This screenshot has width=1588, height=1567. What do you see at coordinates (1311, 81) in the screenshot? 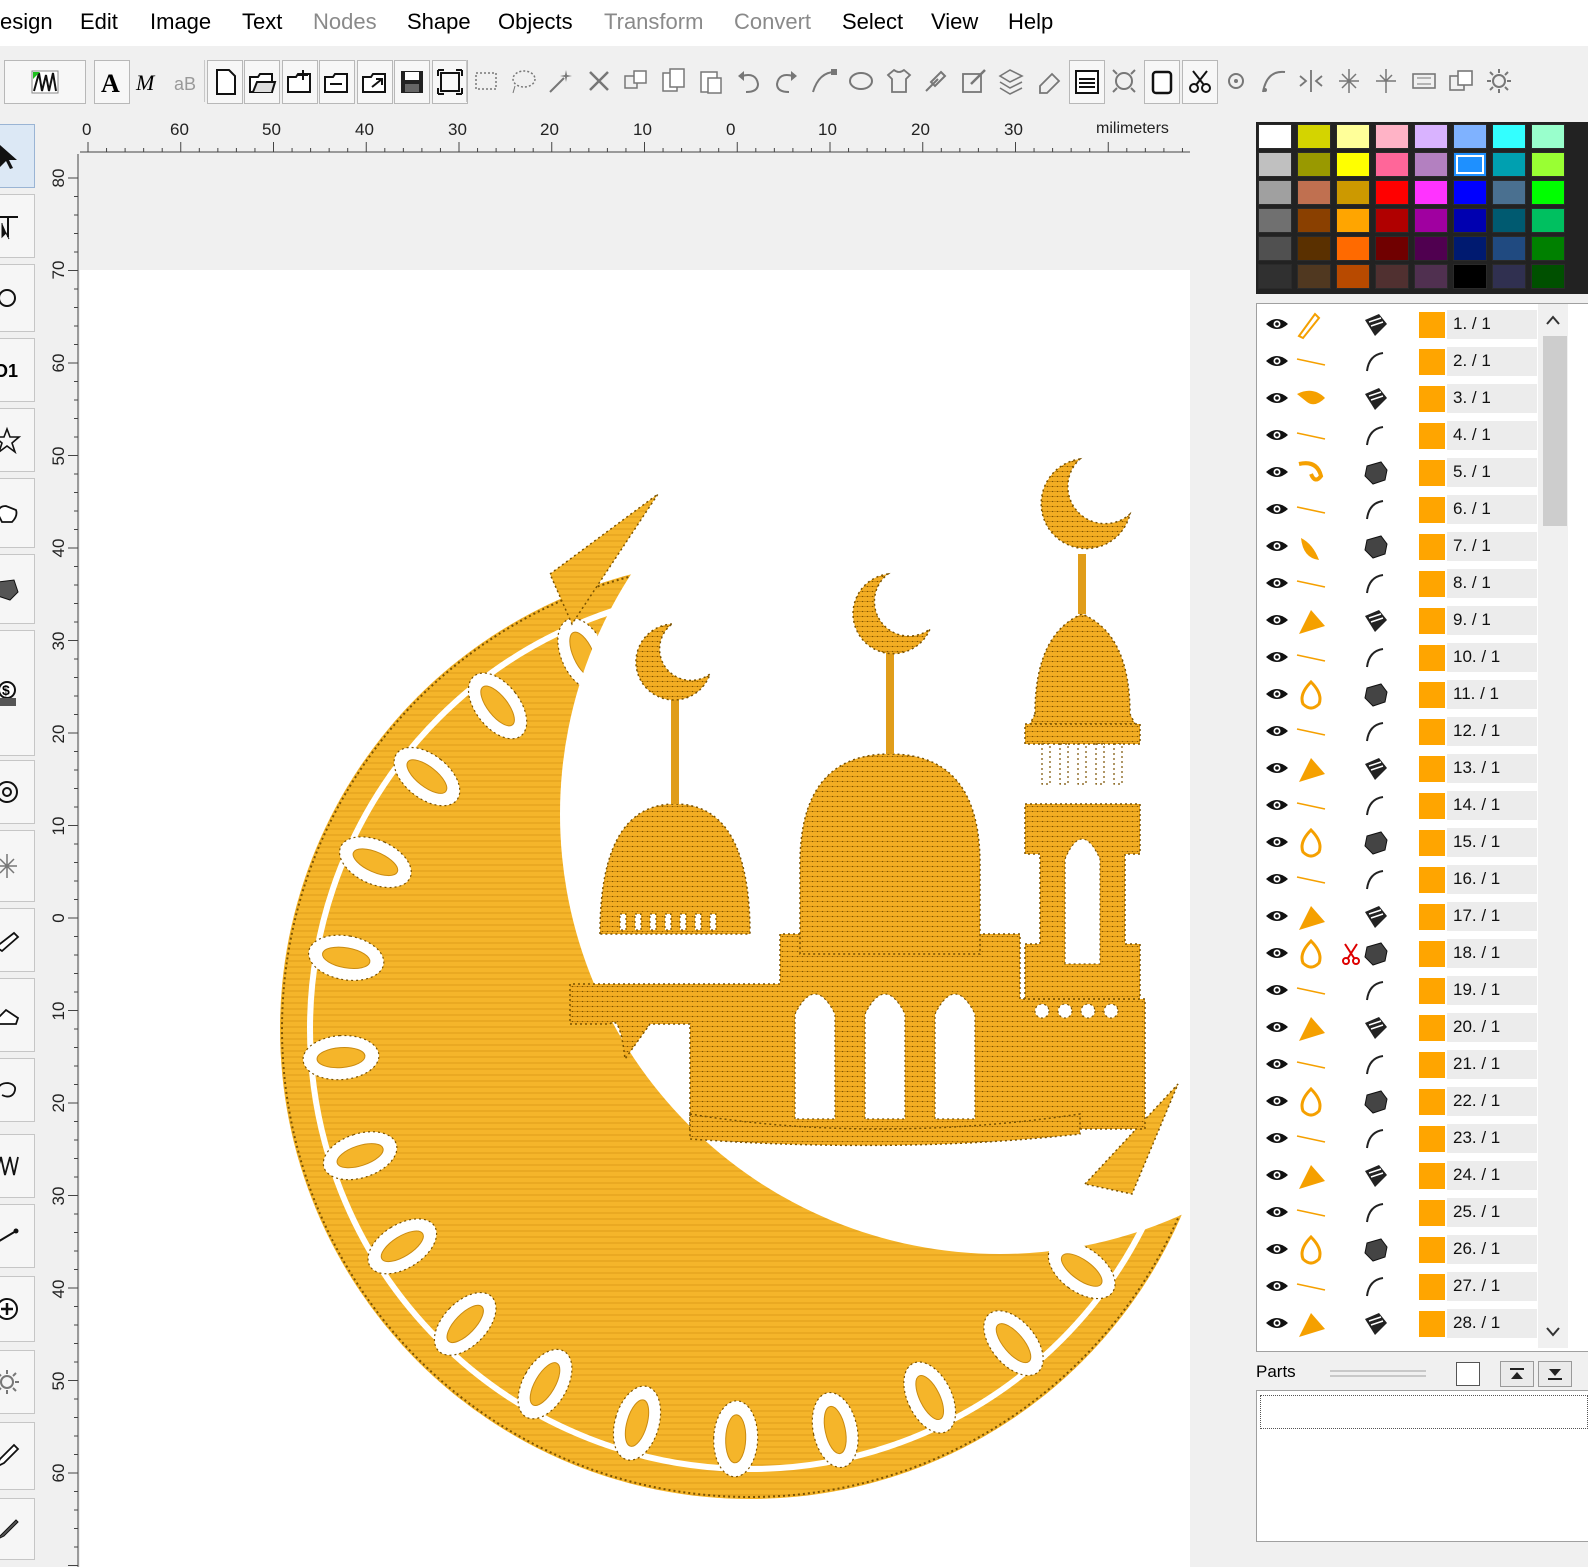
I see `mirror-button` at bounding box center [1311, 81].